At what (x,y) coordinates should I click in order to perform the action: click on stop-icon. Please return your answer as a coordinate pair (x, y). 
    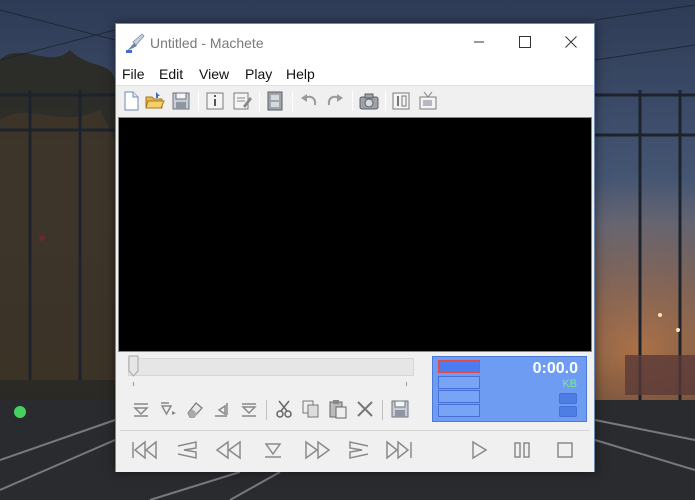
    Looking at the image, I should click on (565, 450).